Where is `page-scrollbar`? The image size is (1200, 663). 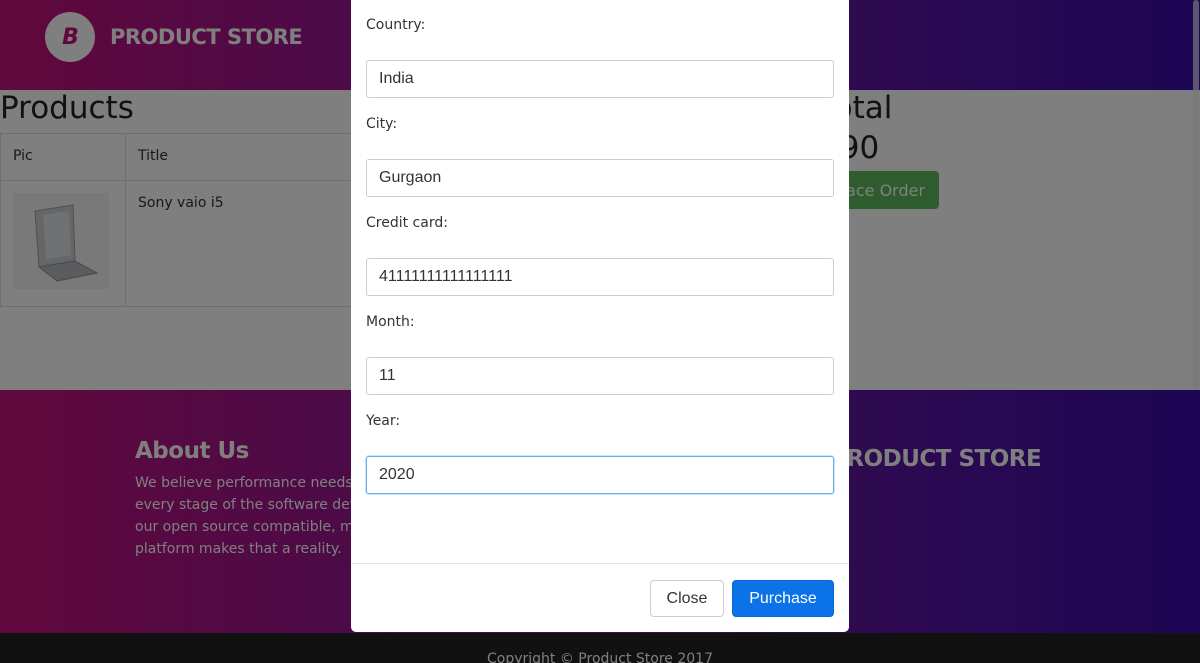
page-scrollbar is located at coordinates (1196, 331).